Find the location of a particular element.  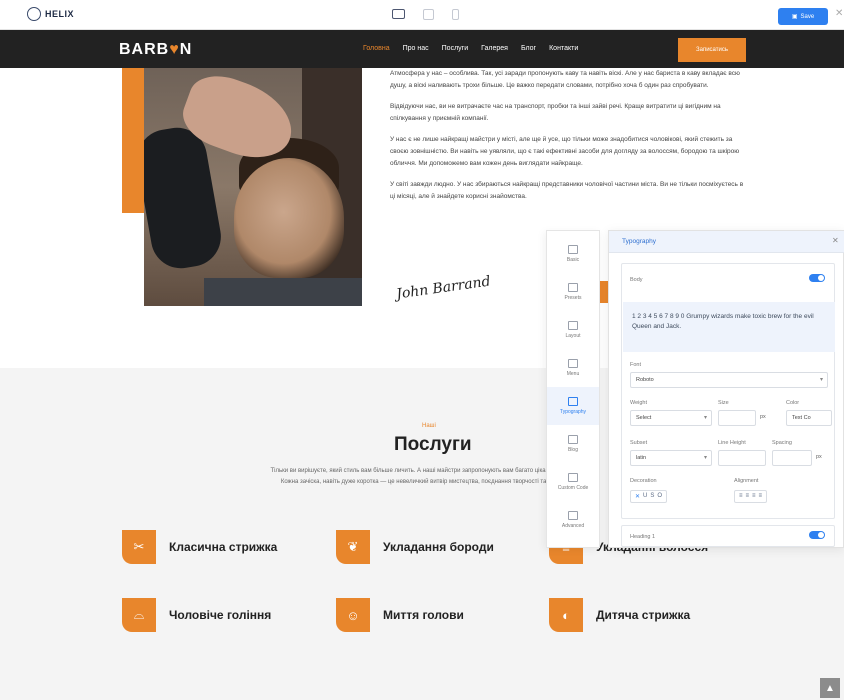

helix-logo-text: HELIX is located at coordinates (60, 14).